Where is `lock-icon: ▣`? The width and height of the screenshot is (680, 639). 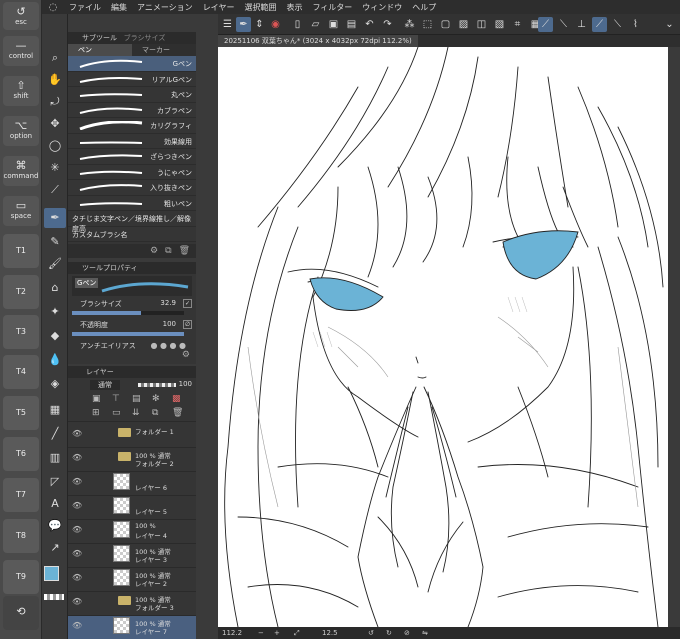
lock-icon: ▣ is located at coordinates (96, 399).